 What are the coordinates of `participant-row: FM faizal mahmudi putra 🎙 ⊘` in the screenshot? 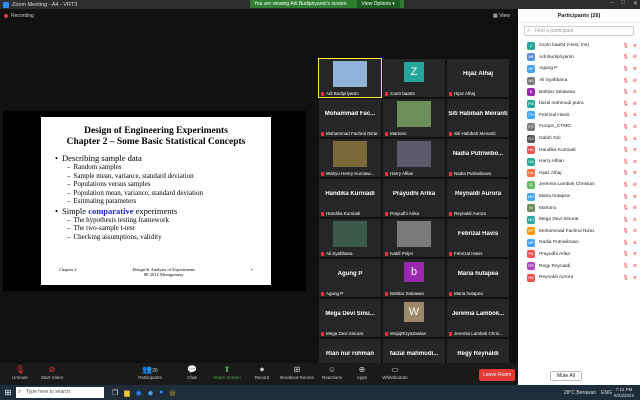 It's located at (579, 104).